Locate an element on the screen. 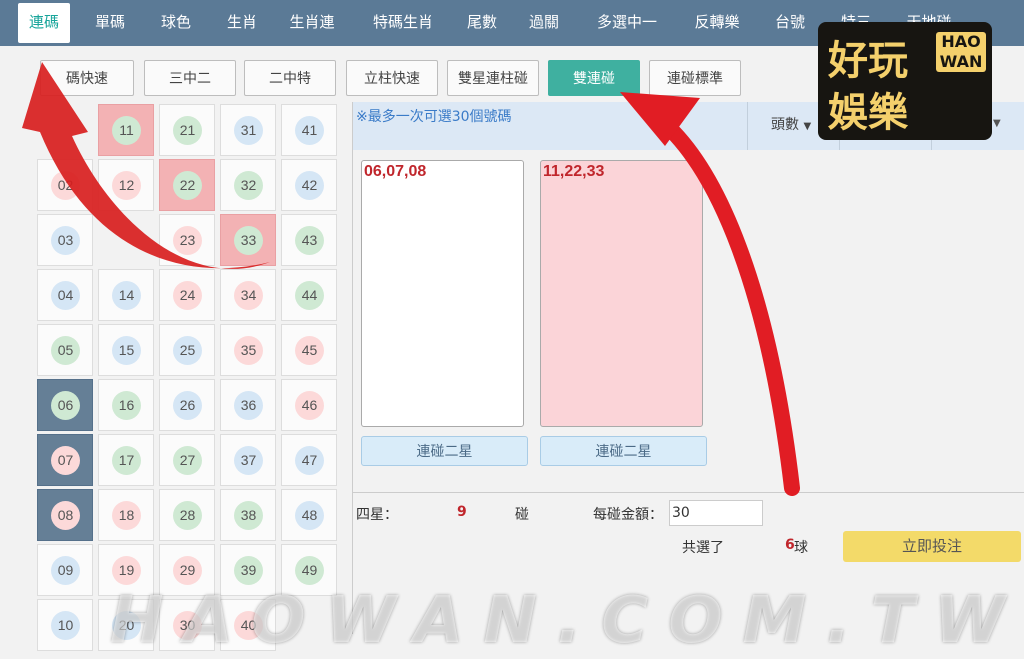 The width and height of the screenshot is (1024, 659). arrow-to-lianma-tab-icon is located at coordinates (146, 165).